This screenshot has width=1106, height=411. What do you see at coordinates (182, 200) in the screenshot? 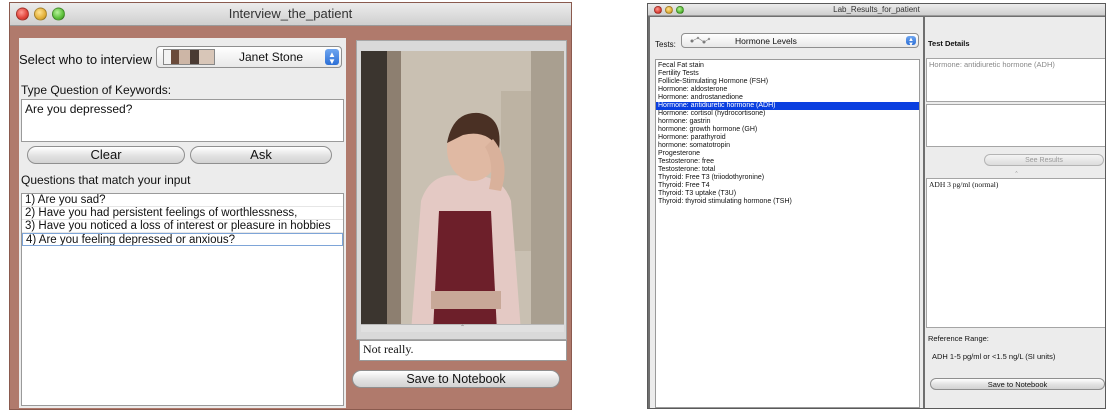
I see `list-item: 1) Are you sad?` at bounding box center [182, 200].